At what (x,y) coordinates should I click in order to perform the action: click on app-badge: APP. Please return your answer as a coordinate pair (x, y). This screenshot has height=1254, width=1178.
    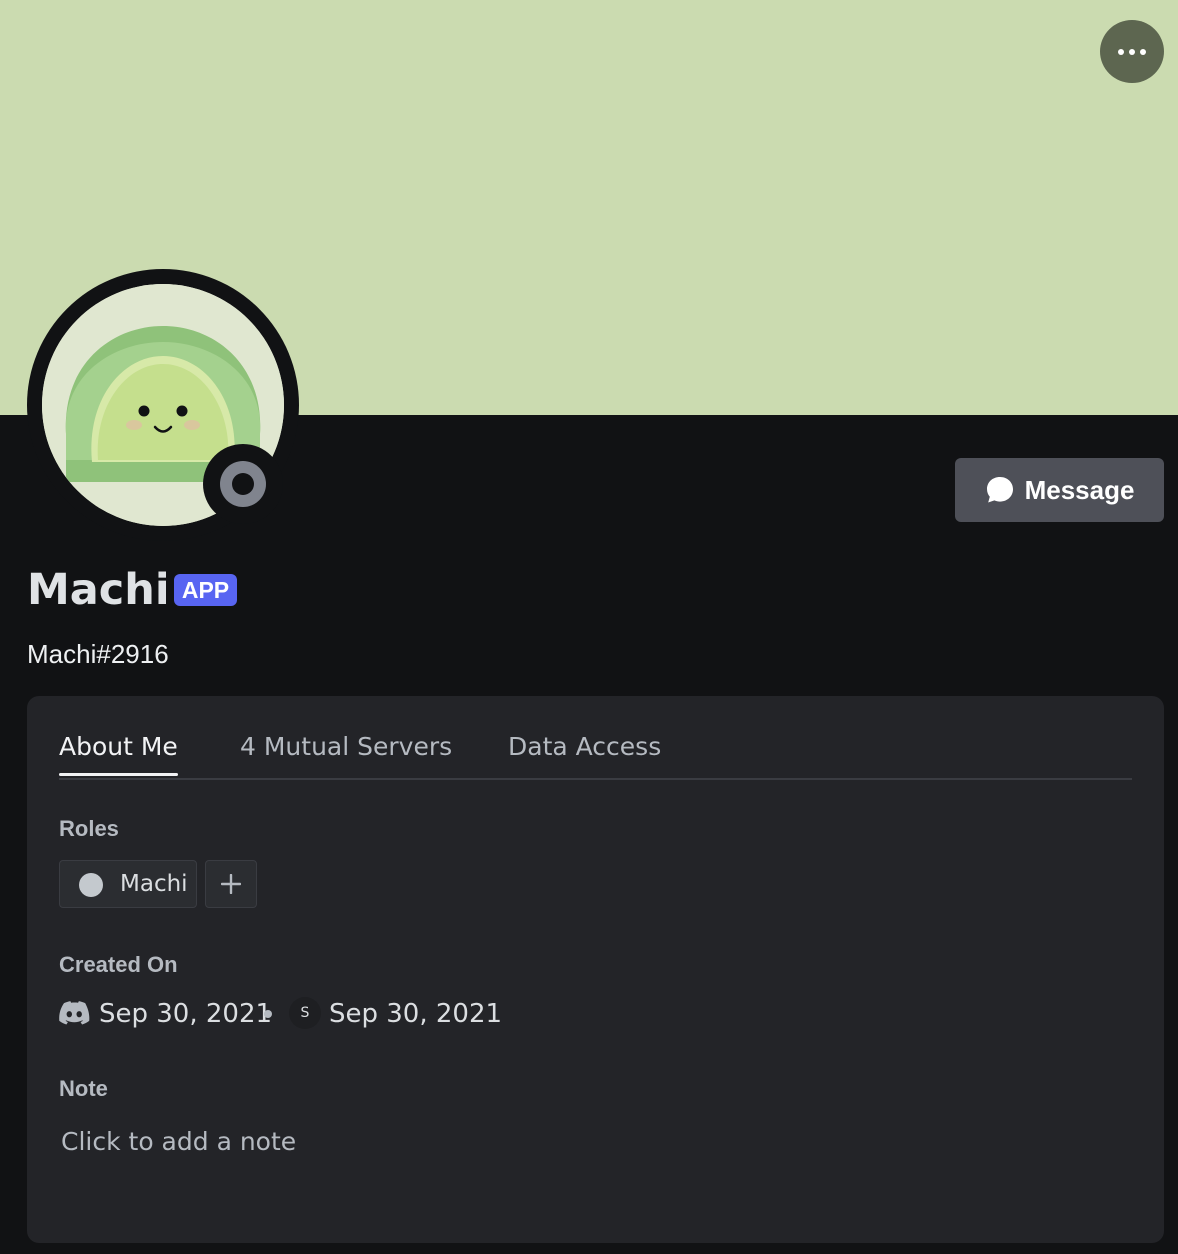
    Looking at the image, I should click on (205, 590).